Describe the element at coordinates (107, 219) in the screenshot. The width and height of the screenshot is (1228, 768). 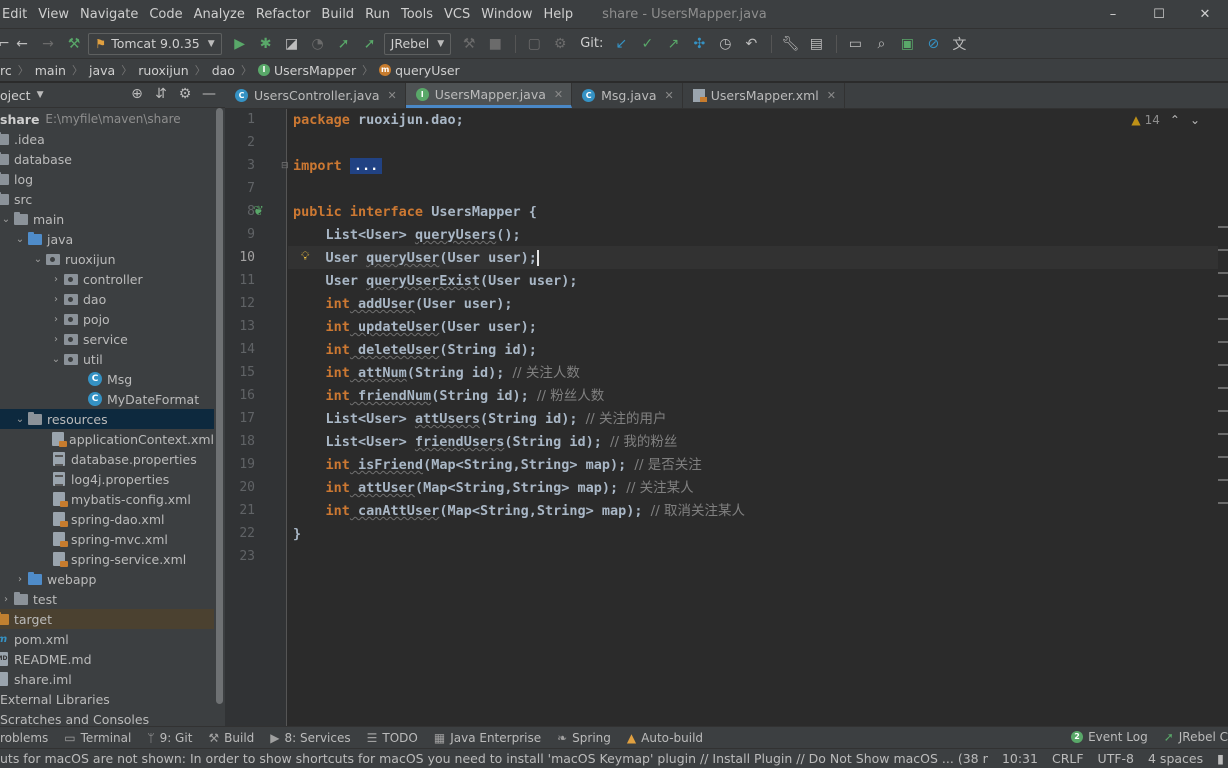
I see `tree-item-main: ⌄ main` at that location.